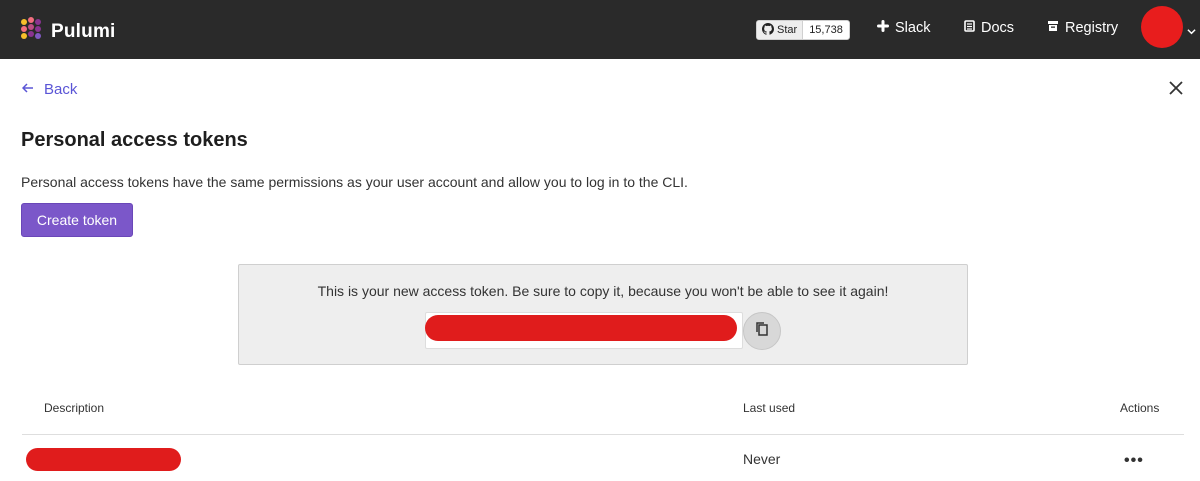 The image size is (1200, 481). I want to click on user-avatar, so click(1162, 27).